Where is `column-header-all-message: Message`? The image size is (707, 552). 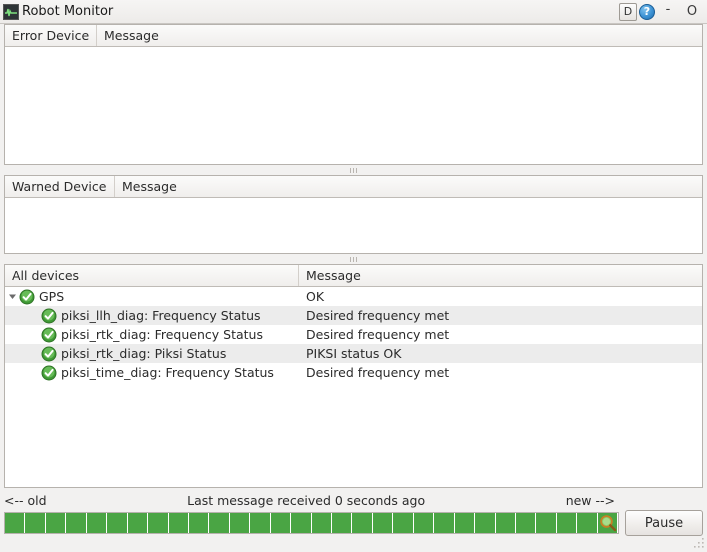 column-header-all-message: Message is located at coordinates (500, 275).